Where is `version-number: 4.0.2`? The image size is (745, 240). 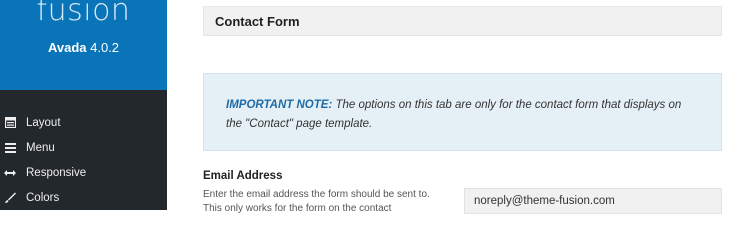 version-number: 4.0.2 is located at coordinates (105, 47).